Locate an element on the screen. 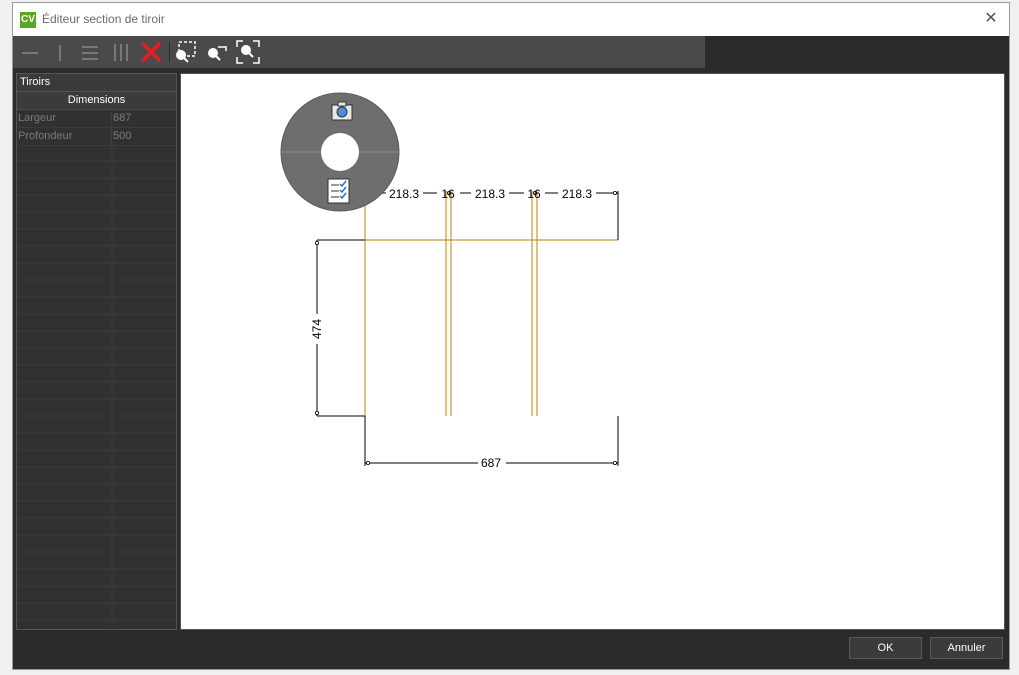 The width and height of the screenshot is (1019, 675). vertical-line-icon is located at coordinates (60, 52).